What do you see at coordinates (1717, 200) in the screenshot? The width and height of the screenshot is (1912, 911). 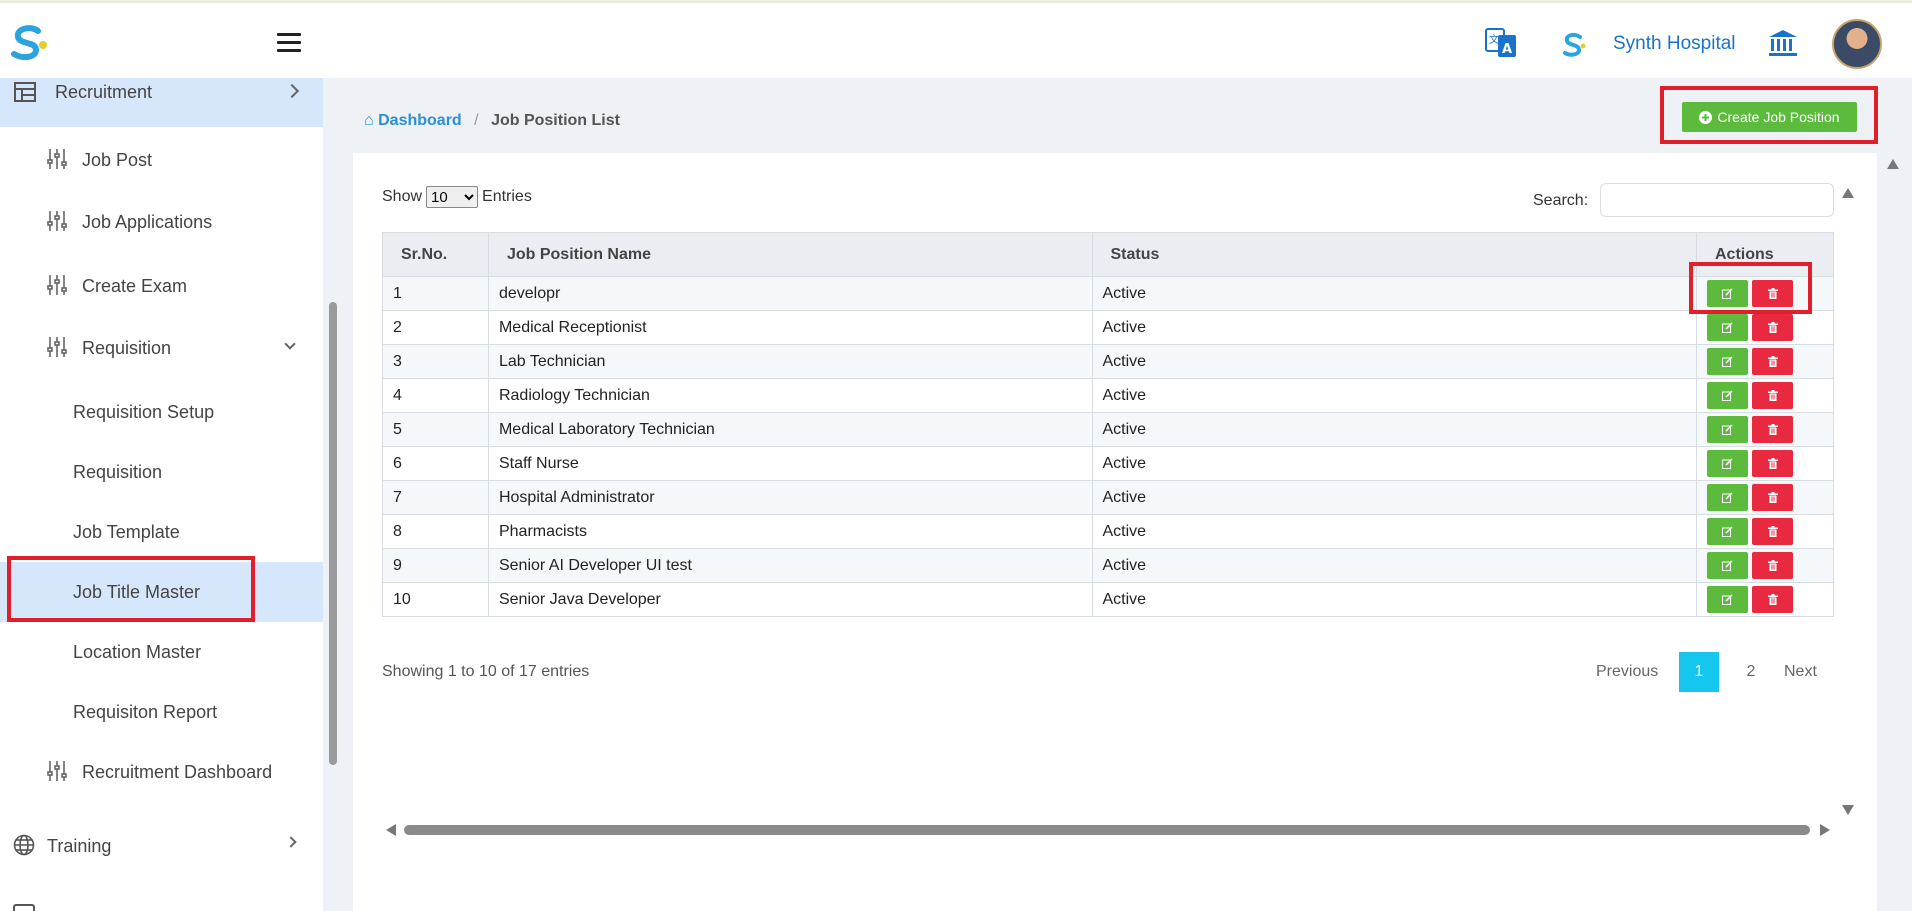 I see `search-input` at bounding box center [1717, 200].